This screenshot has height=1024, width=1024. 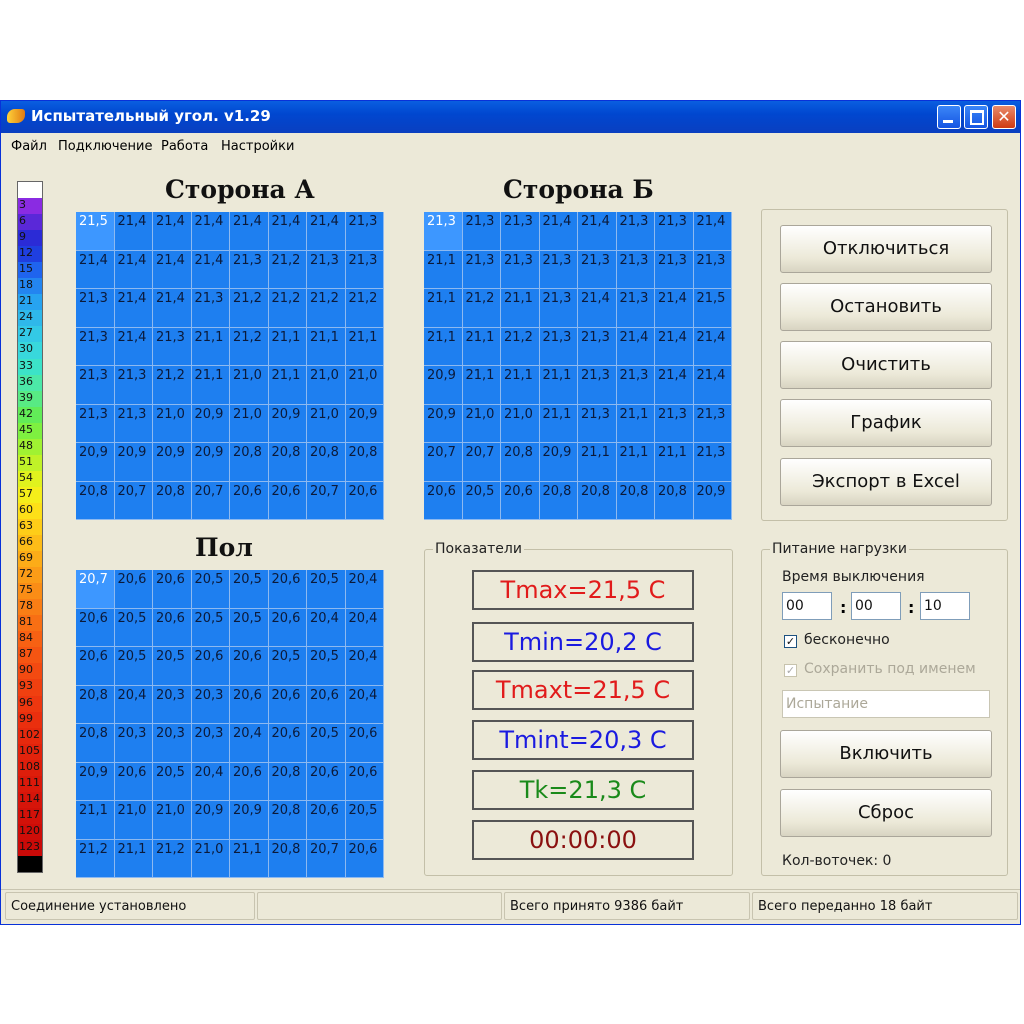 I want to click on floor-cell: 21,0, so click(x=133, y=820).